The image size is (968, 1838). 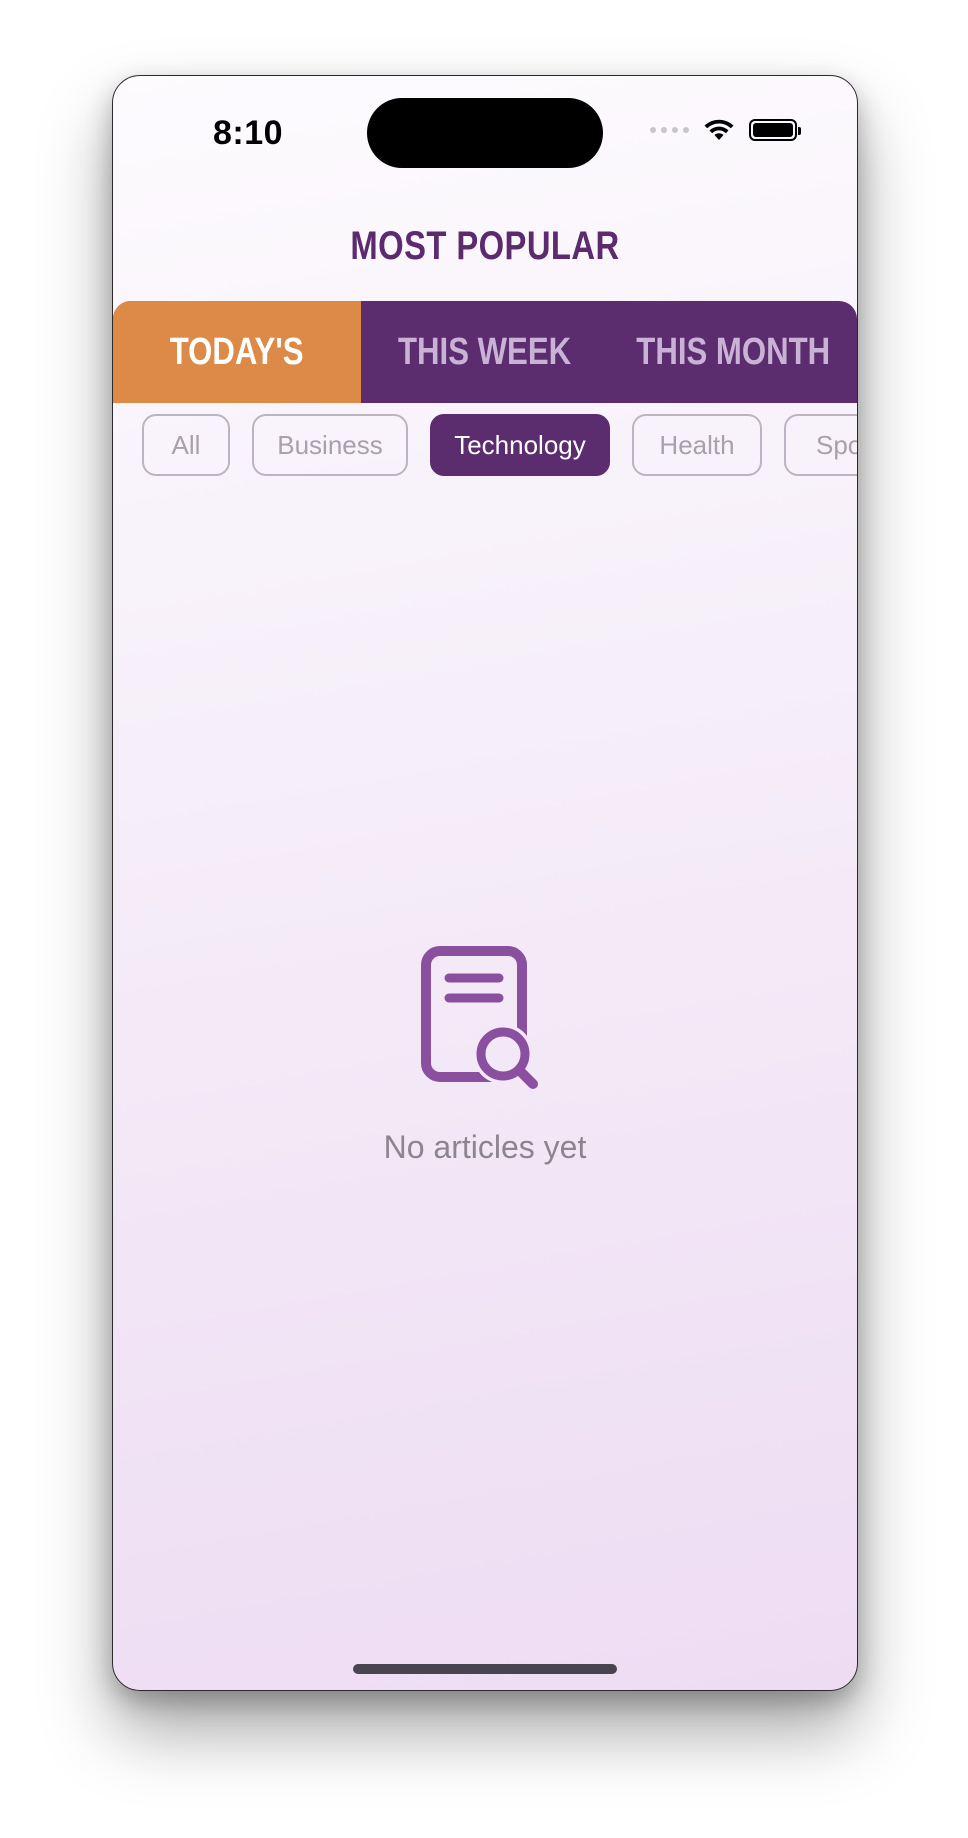 I want to click on period-tab-bar: TODAY'S THIS WEEK THIS MONTH, so click(x=485, y=352).